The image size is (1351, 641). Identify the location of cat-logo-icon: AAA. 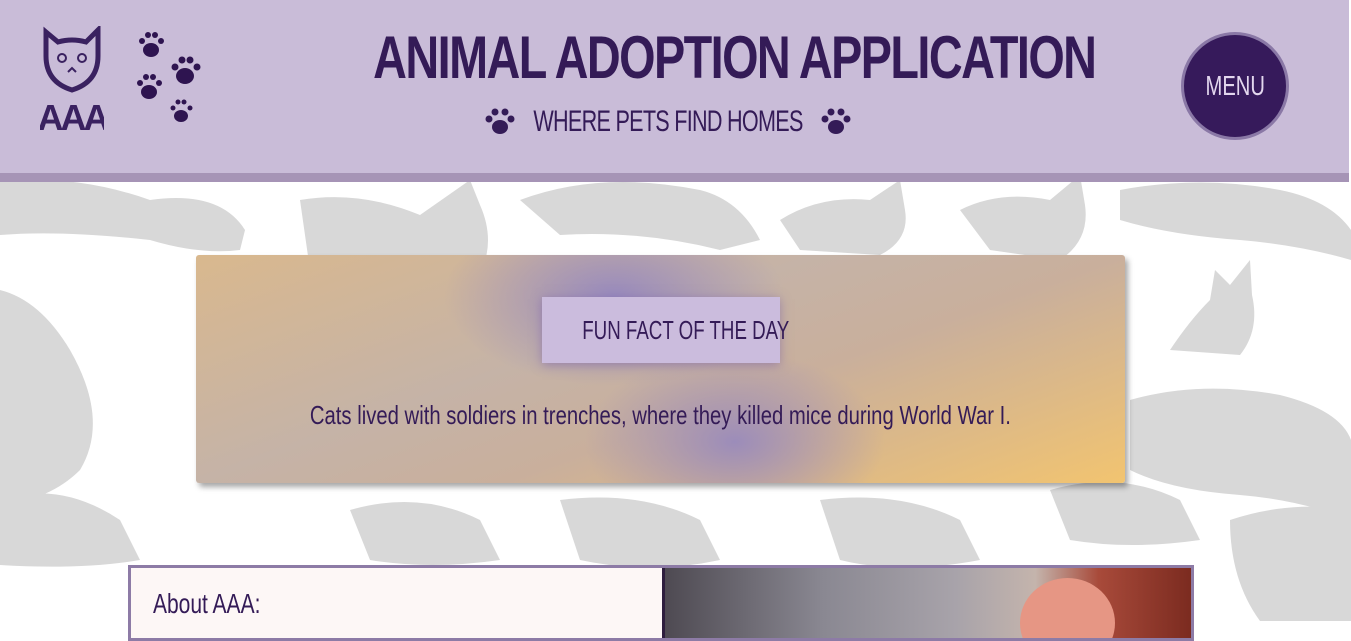
(72, 82).